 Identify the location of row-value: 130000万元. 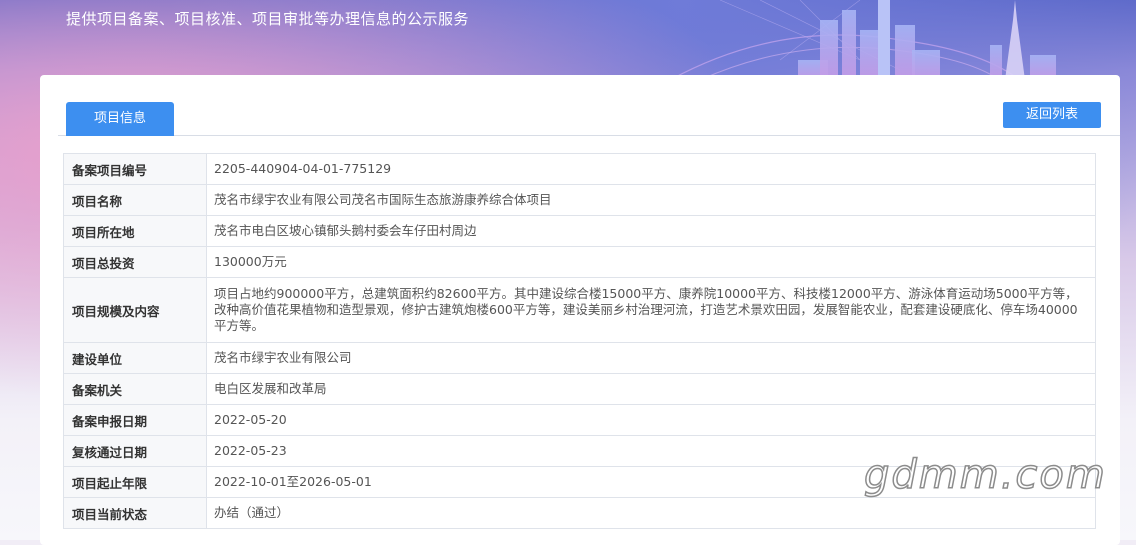
(651, 262).